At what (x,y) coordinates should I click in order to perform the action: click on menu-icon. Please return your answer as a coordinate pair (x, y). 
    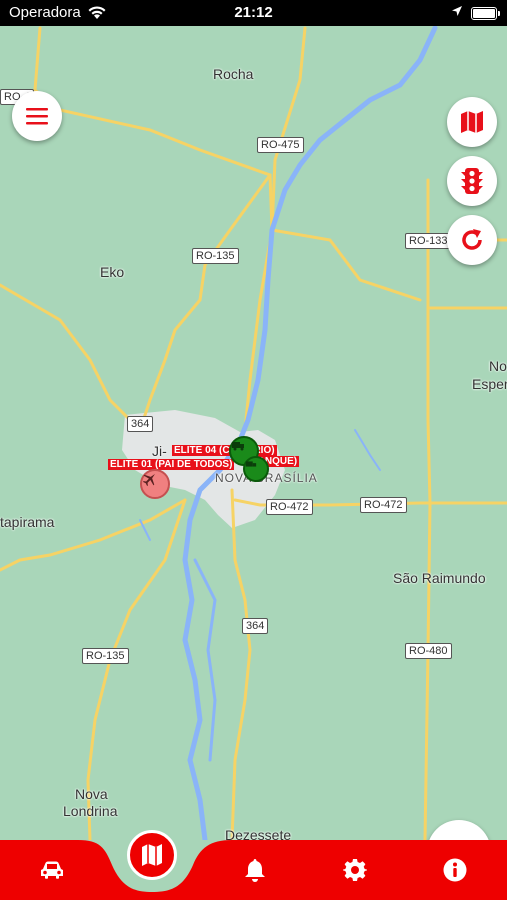
    Looking at the image, I should click on (37, 116).